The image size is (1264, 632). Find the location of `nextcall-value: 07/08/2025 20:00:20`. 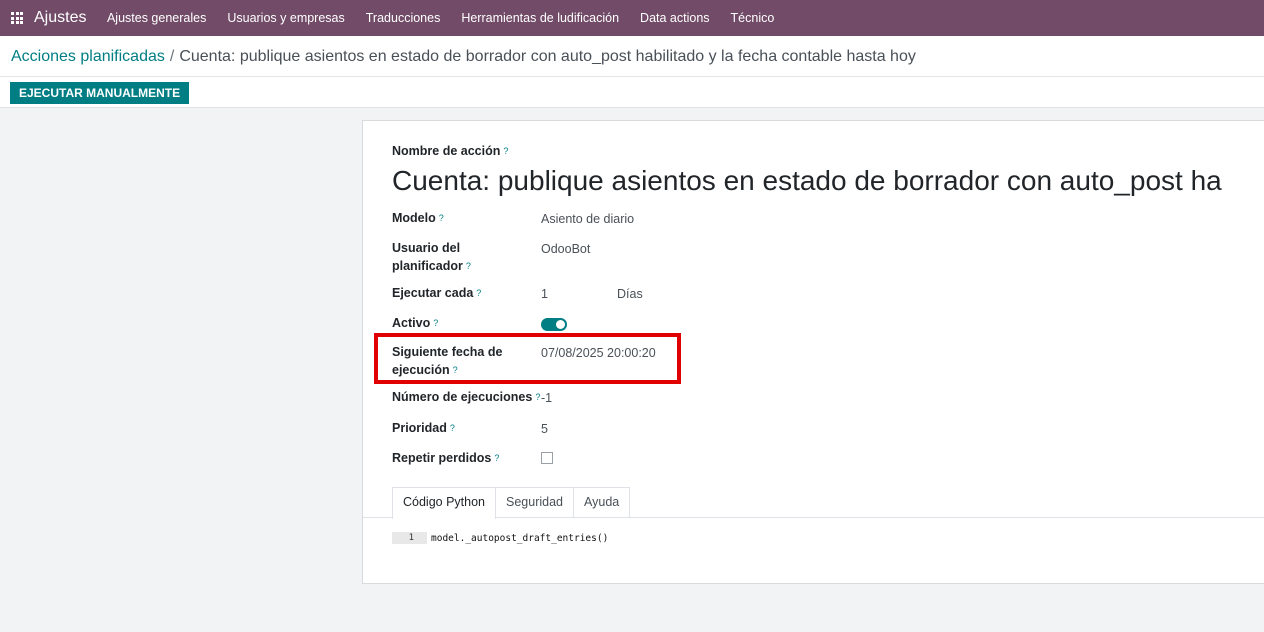

nextcall-value: 07/08/2025 20:00:20 is located at coordinates (598, 353).